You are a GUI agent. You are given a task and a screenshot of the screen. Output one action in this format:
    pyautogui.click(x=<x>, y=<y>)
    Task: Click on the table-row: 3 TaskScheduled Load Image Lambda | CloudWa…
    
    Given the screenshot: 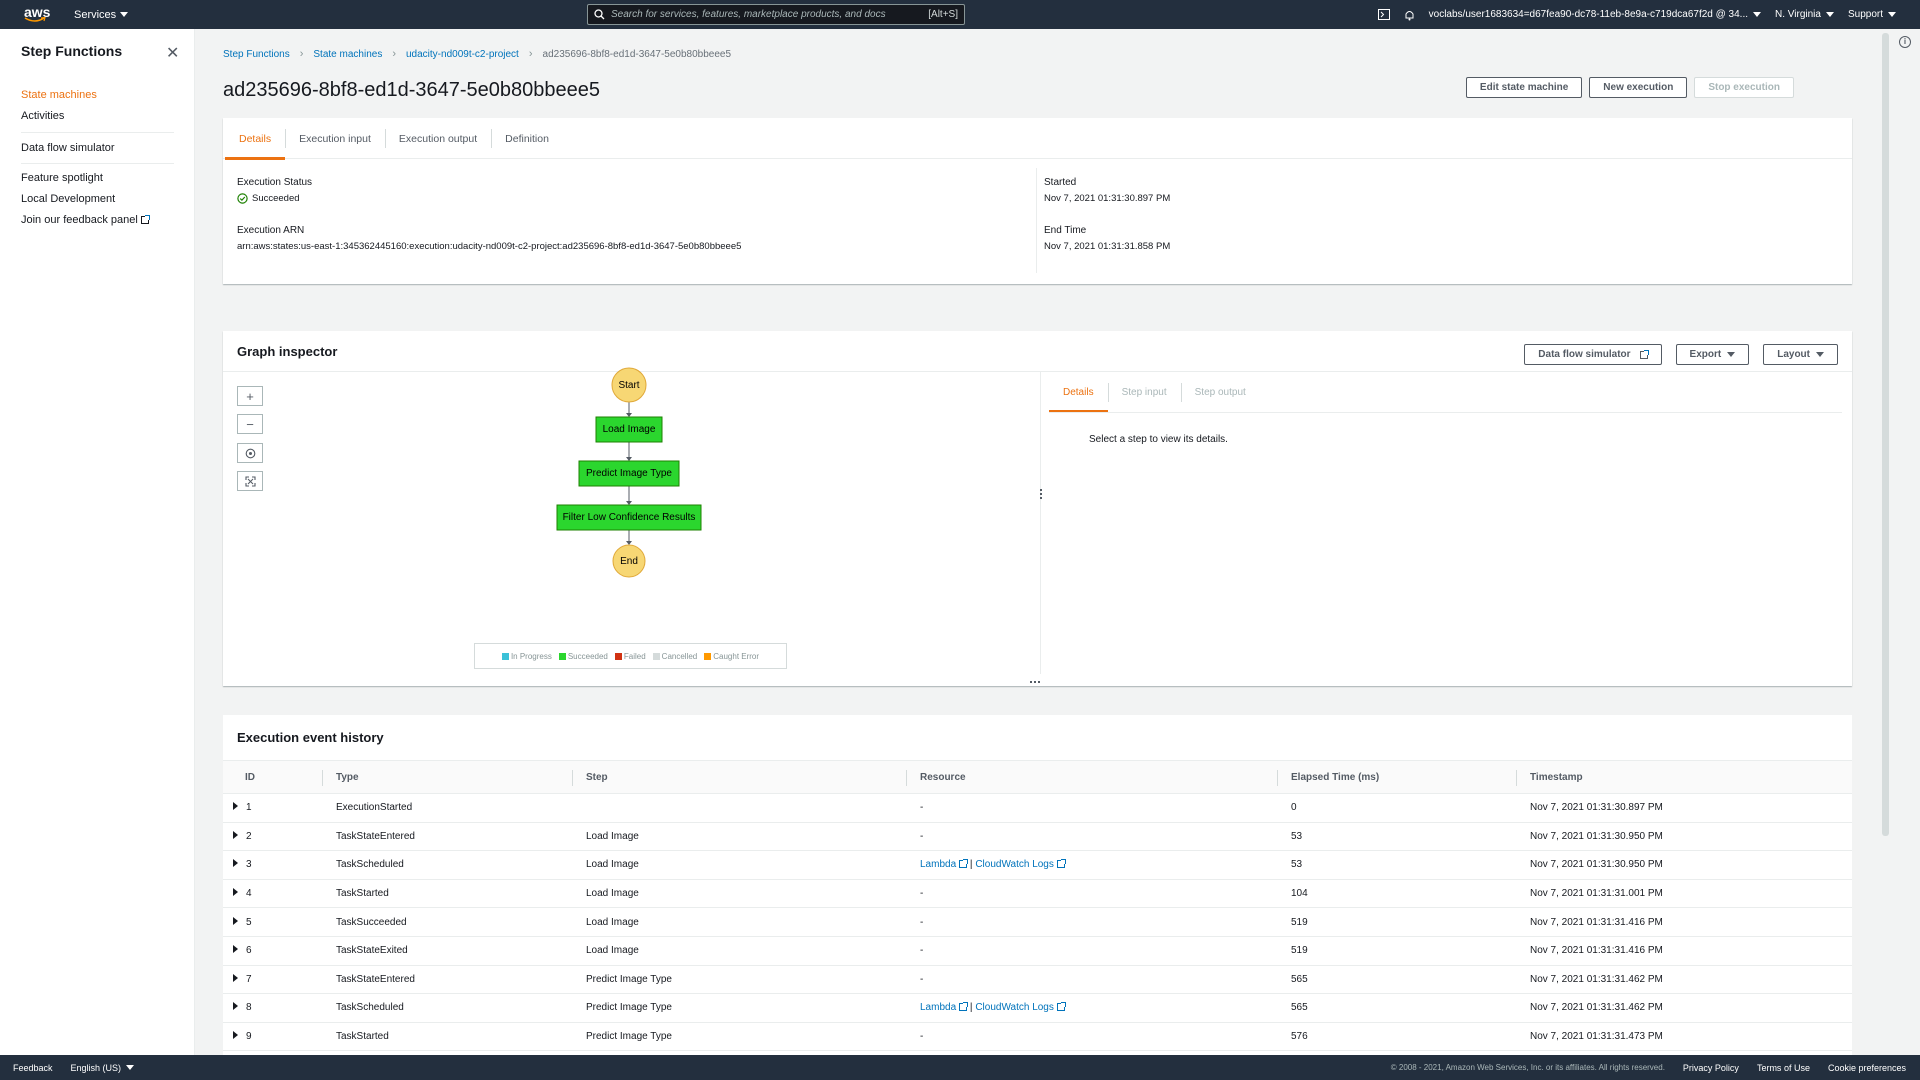 What is the action you would take?
    pyautogui.click(x=1037, y=865)
    